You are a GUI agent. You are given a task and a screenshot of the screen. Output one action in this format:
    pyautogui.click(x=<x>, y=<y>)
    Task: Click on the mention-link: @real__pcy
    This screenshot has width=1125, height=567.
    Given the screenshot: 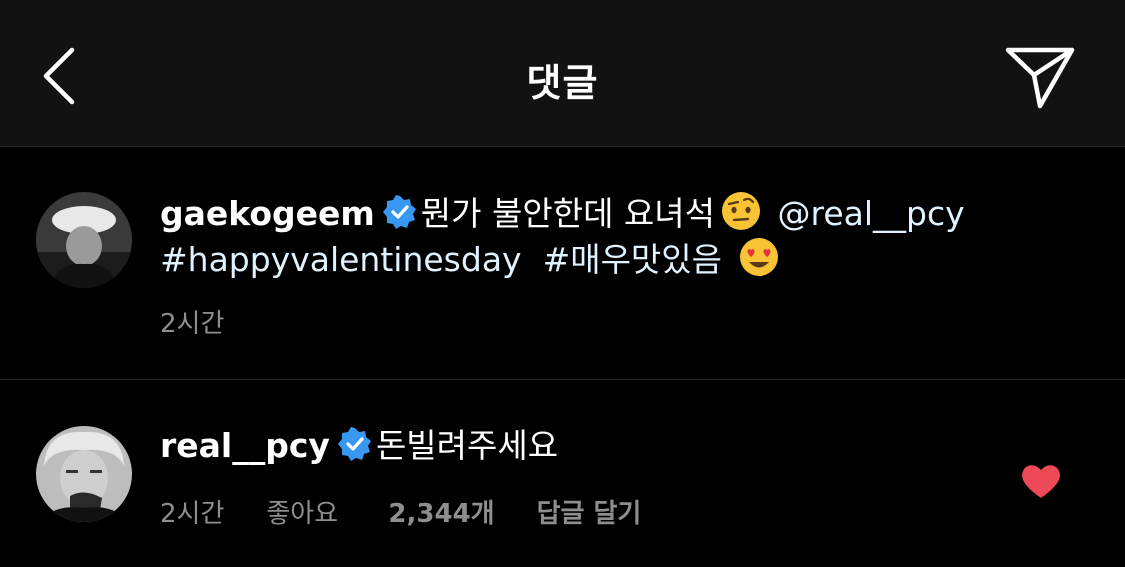 What is the action you would take?
    pyautogui.click(x=871, y=213)
    